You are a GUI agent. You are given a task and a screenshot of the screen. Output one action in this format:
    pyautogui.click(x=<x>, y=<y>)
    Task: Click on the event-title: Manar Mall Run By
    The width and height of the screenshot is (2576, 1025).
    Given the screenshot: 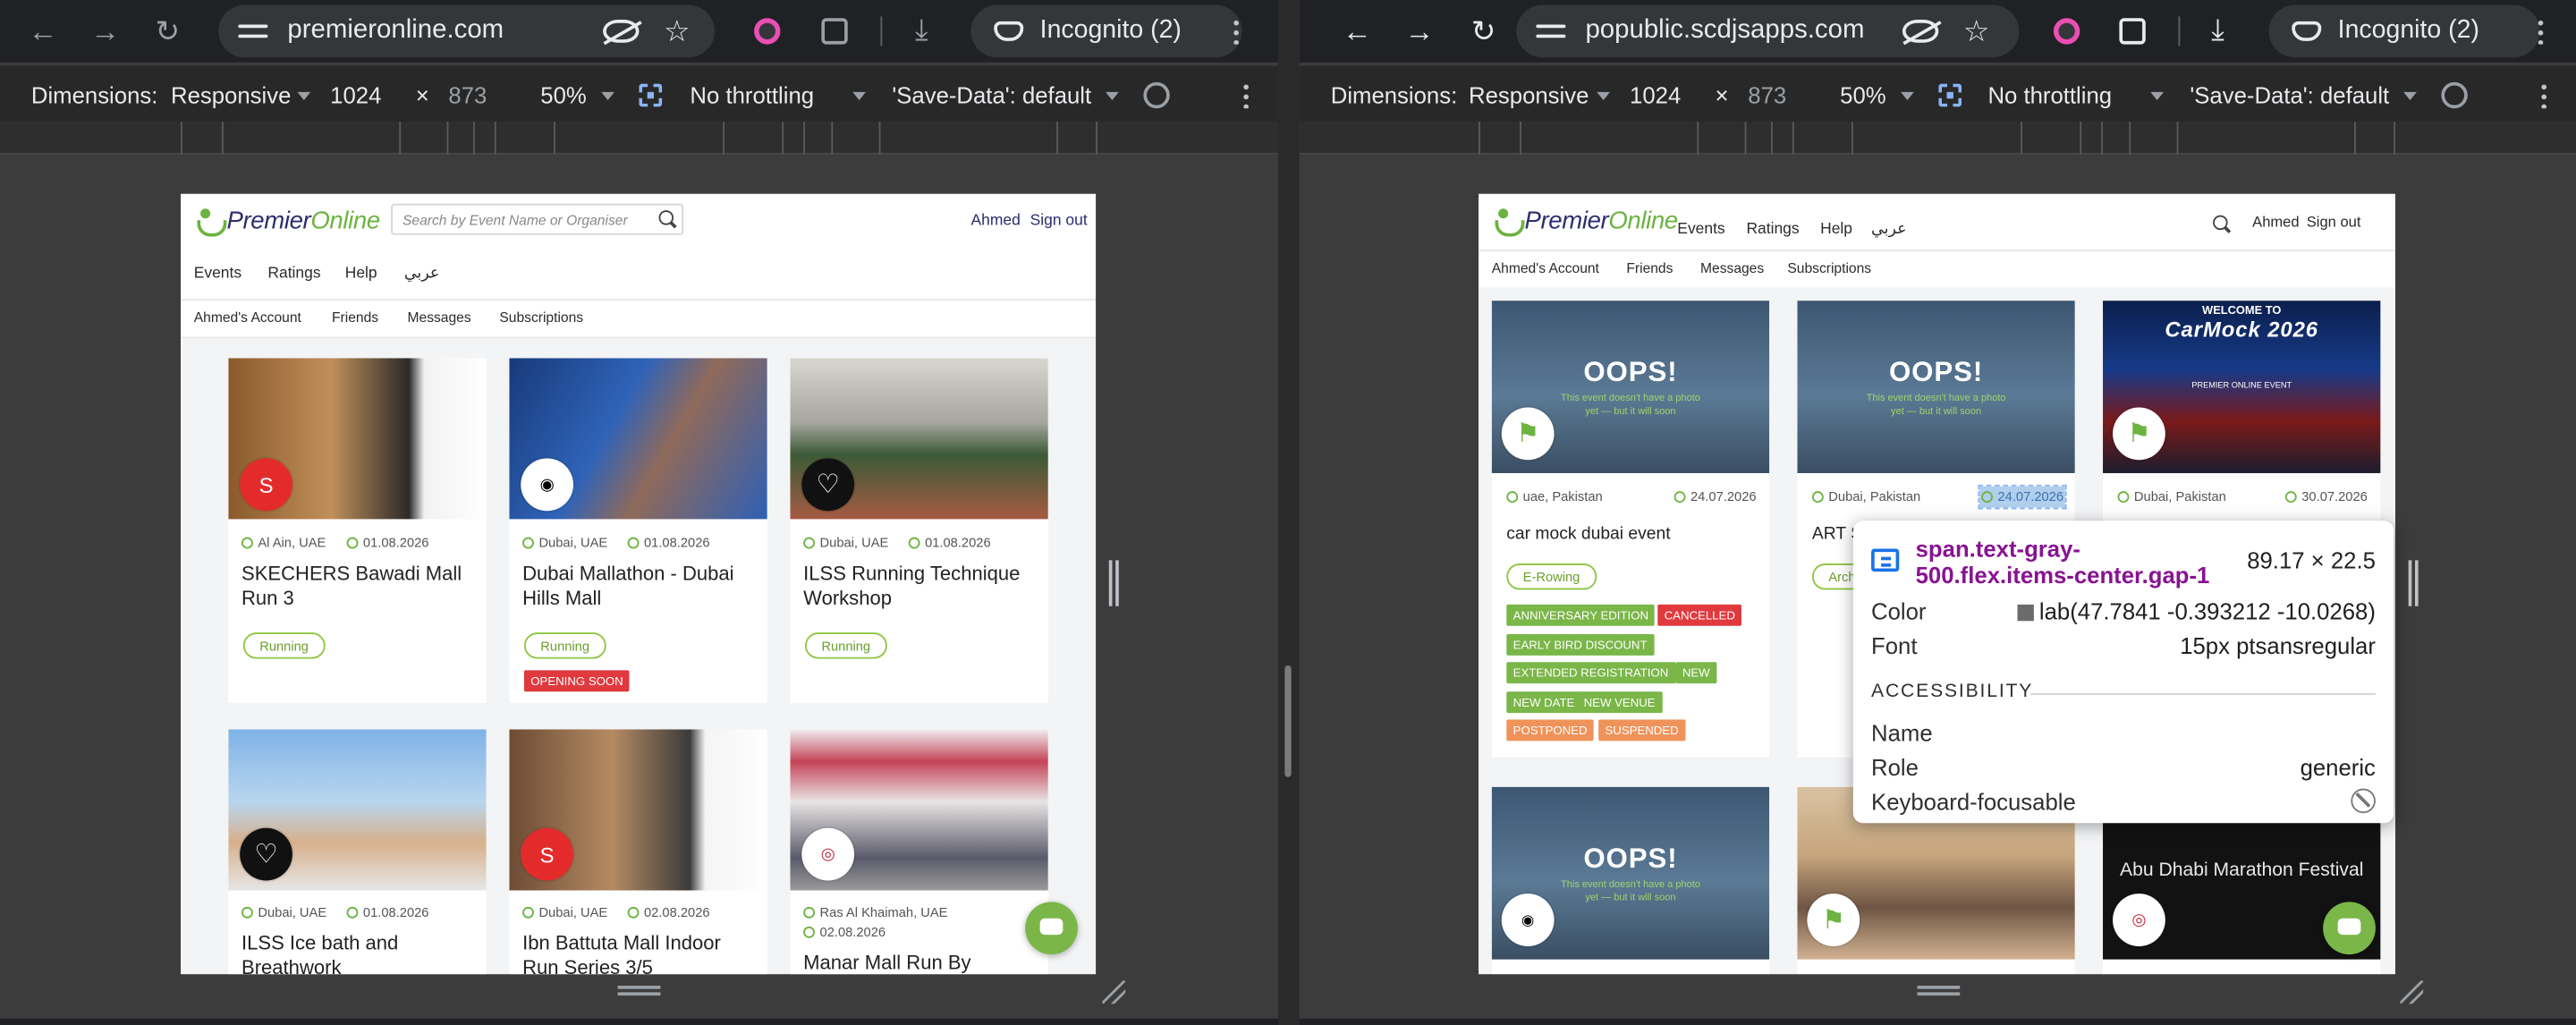 What is the action you would take?
    pyautogui.click(x=922, y=963)
    